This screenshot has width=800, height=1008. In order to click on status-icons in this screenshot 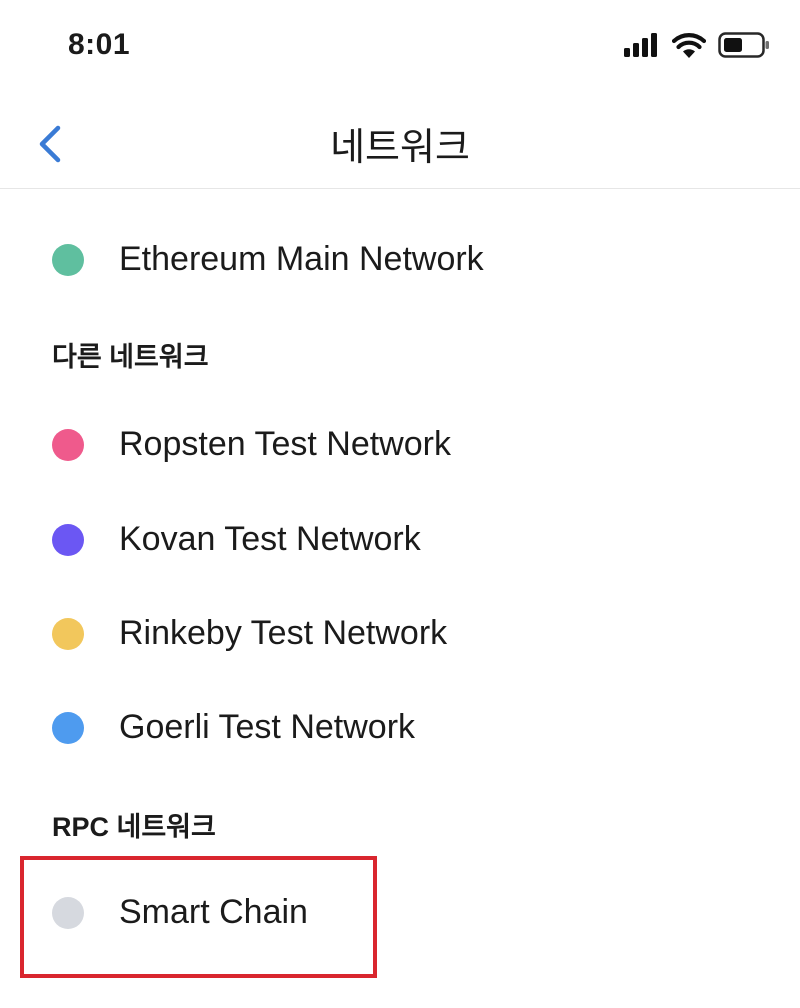, I will do `click(697, 45)`.